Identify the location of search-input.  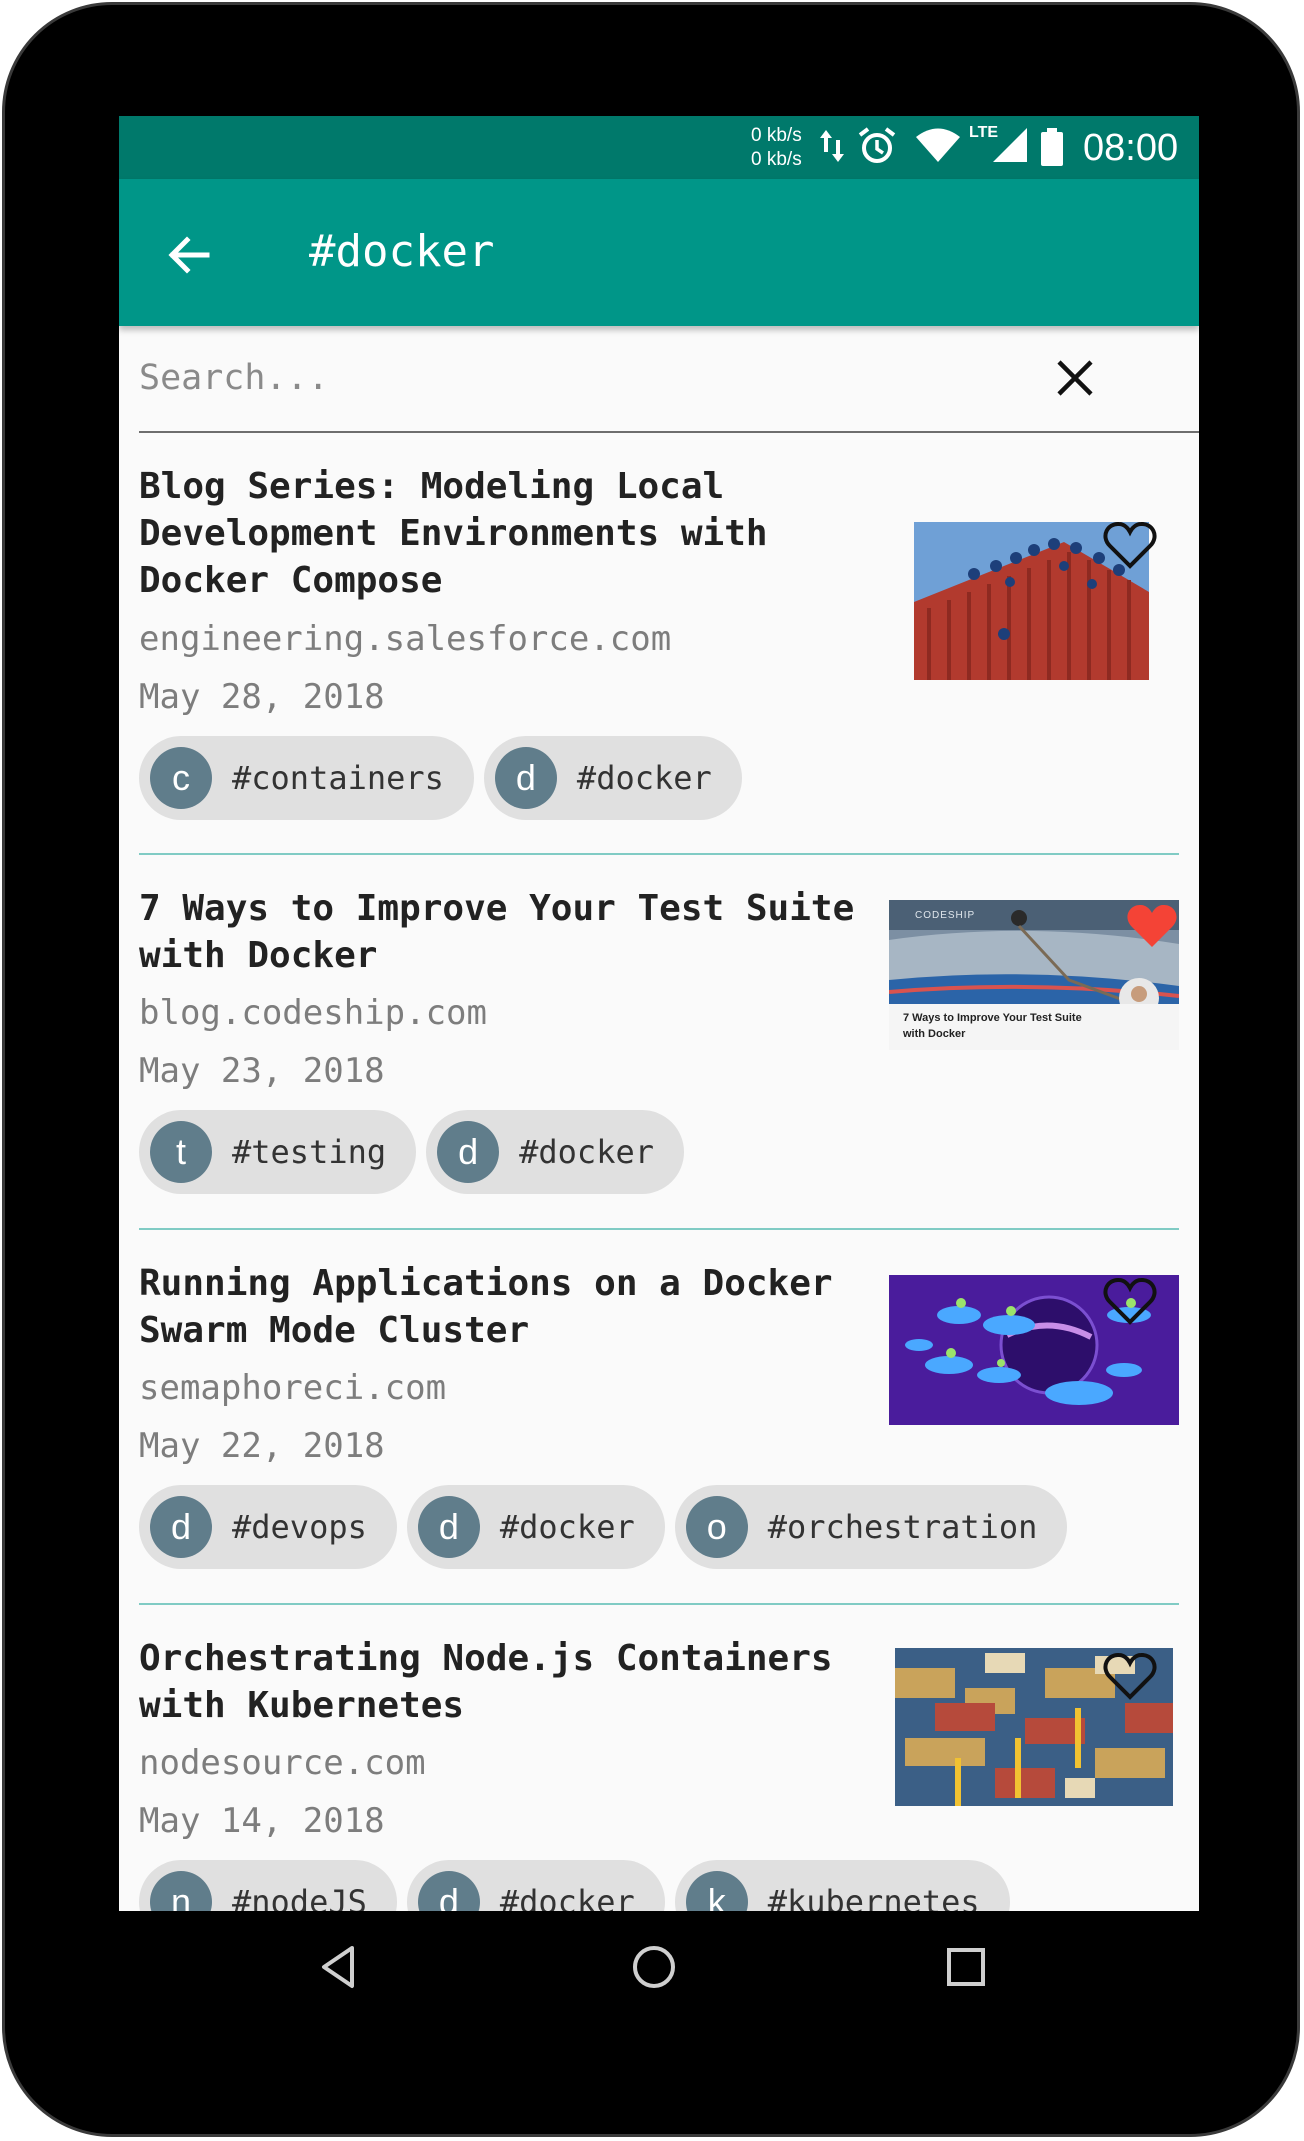
(579, 378).